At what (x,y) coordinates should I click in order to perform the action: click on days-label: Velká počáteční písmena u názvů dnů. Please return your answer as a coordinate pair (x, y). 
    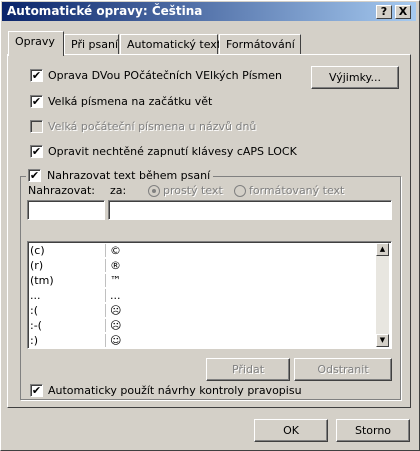
    Looking at the image, I should click on (152, 126).